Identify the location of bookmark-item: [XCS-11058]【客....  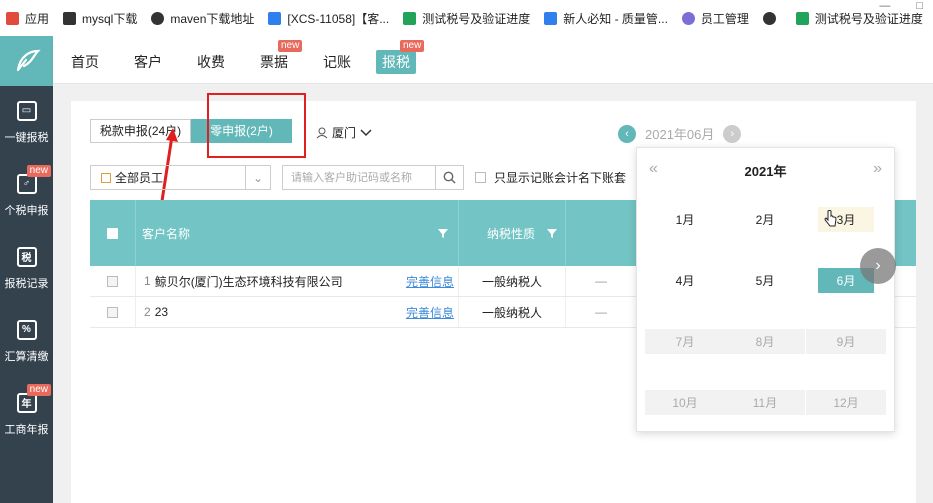
(328, 18).